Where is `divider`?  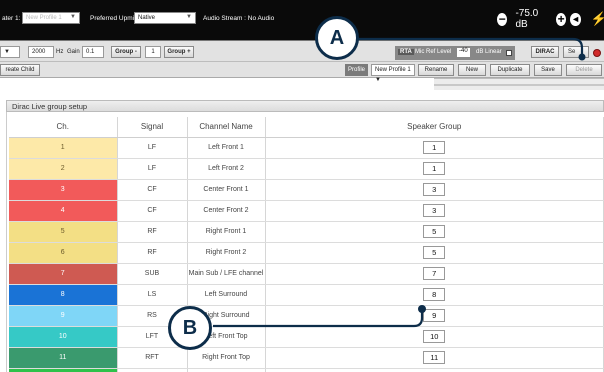
divider is located at coordinates (519, 85).